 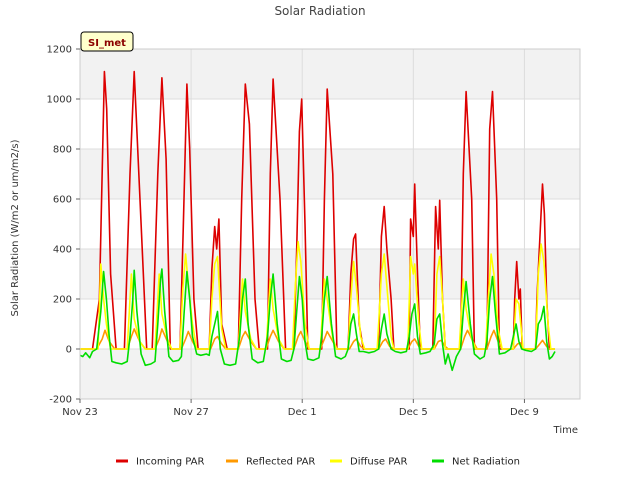 I want to click on legend-label-incoming-par: Incoming PAR, so click(x=170, y=462).